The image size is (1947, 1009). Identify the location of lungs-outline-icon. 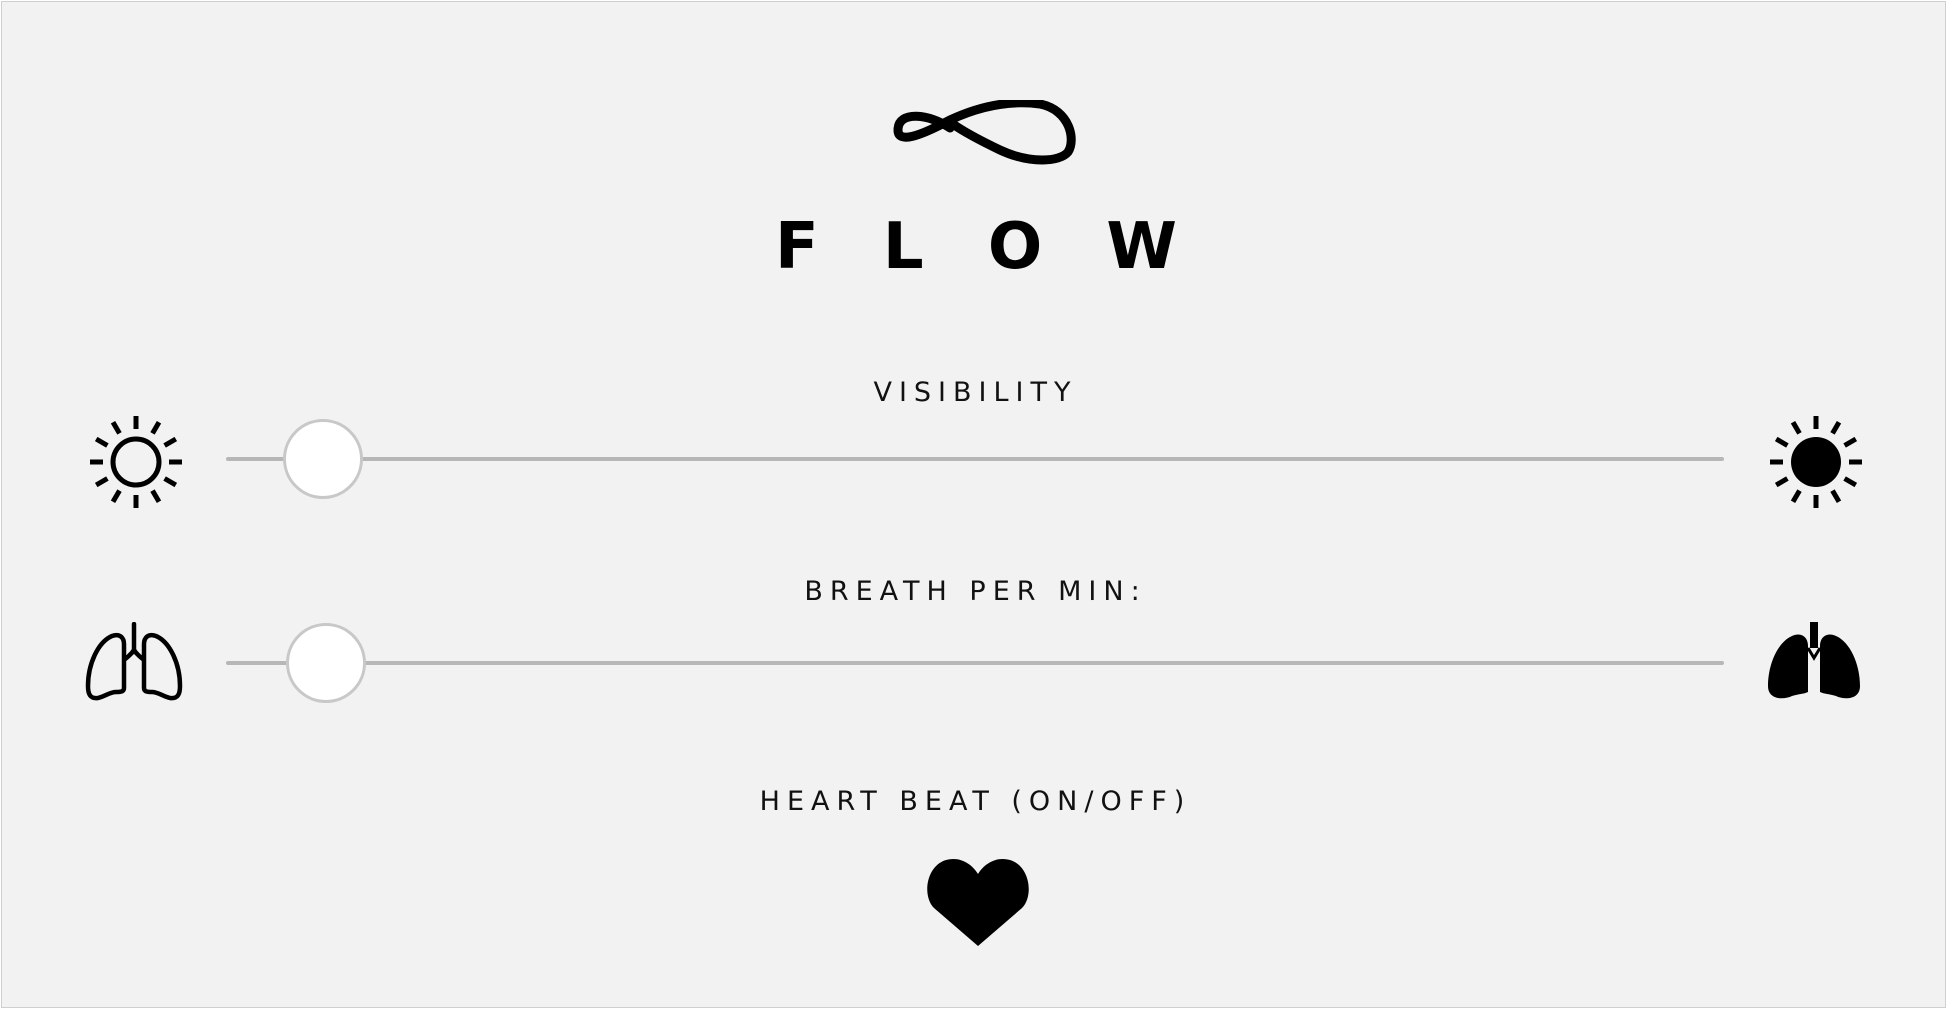
(134, 661).